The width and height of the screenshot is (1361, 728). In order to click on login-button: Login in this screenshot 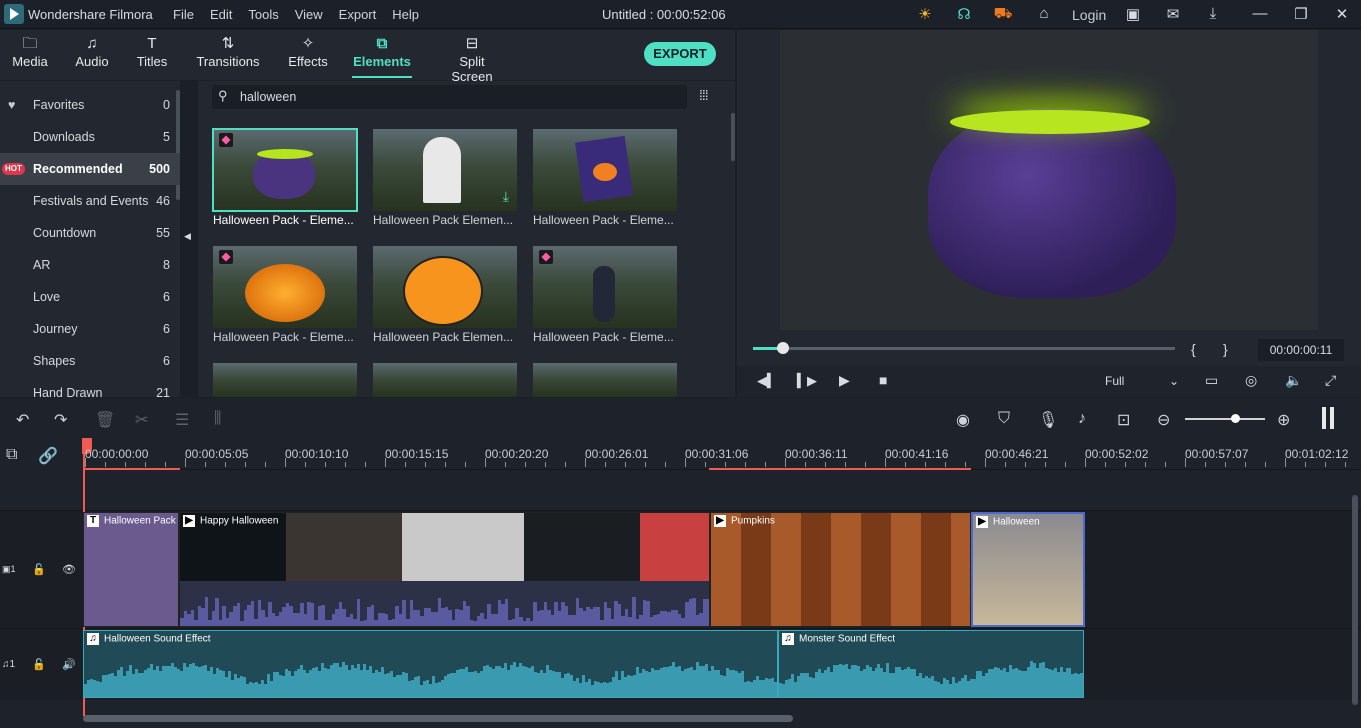, I will do `click(1089, 15)`.